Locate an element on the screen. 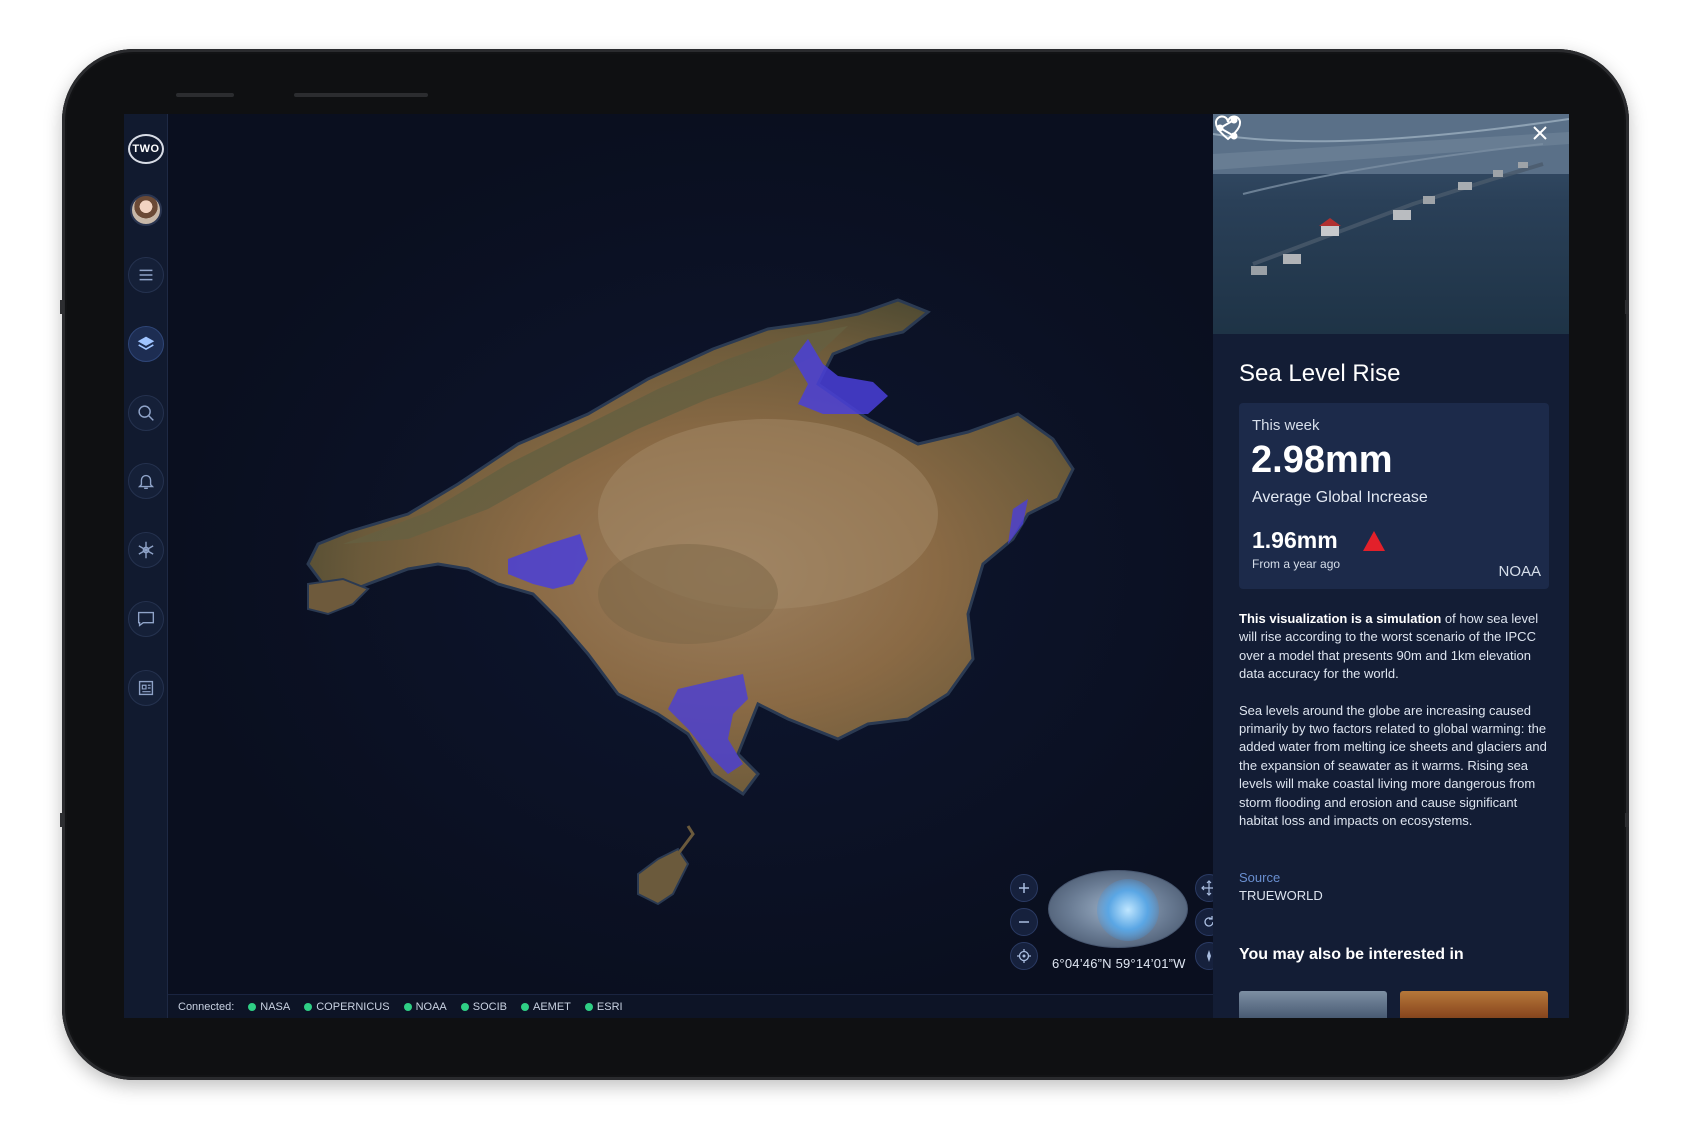 This screenshot has height=1127, width=1691. sidebar: TWO is located at coordinates (146, 566).